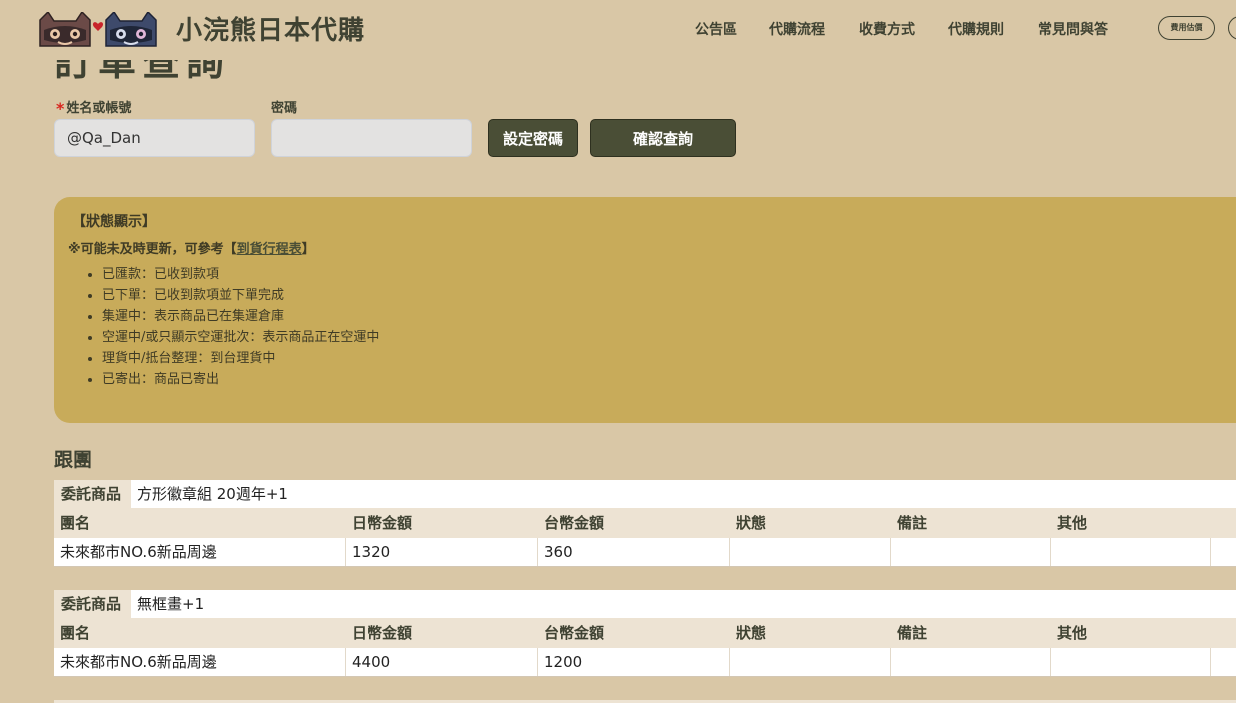  Describe the element at coordinates (270, 31) in the screenshot. I see `brand-name: 小浣熊日本代購` at that location.